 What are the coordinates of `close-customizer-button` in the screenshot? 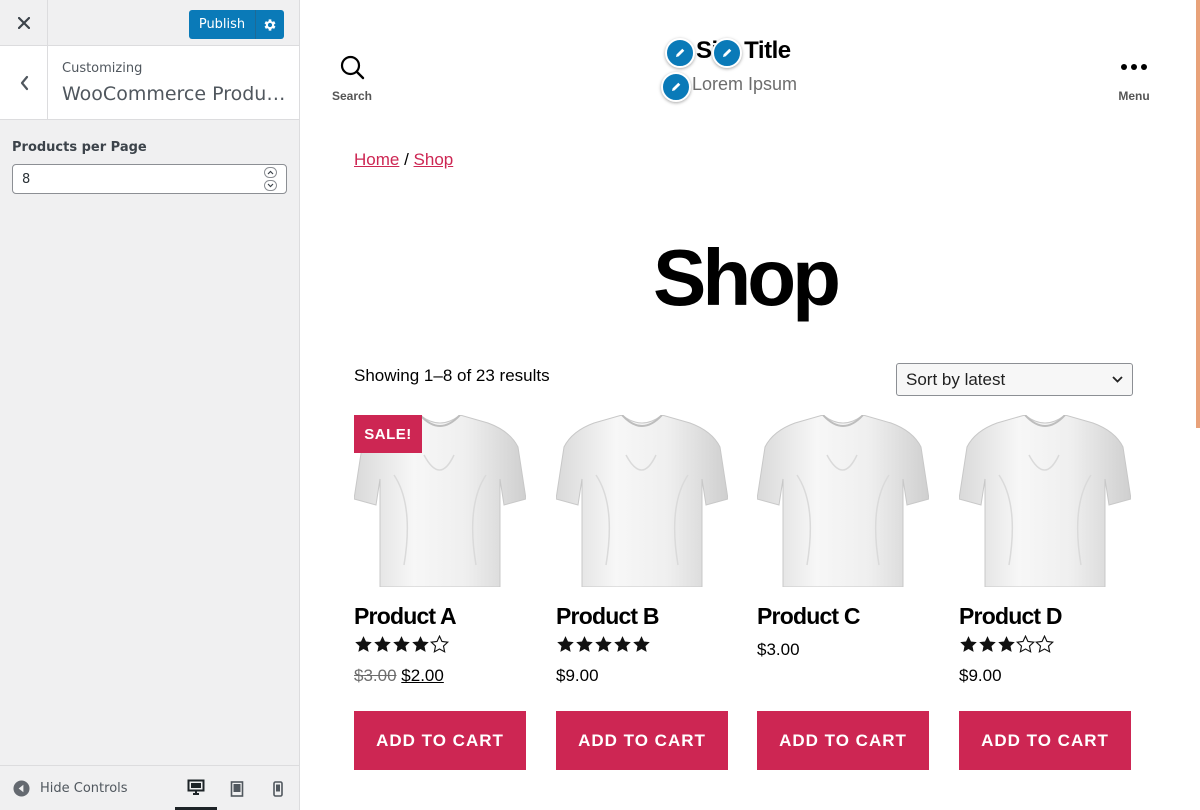 It's located at (24, 22).